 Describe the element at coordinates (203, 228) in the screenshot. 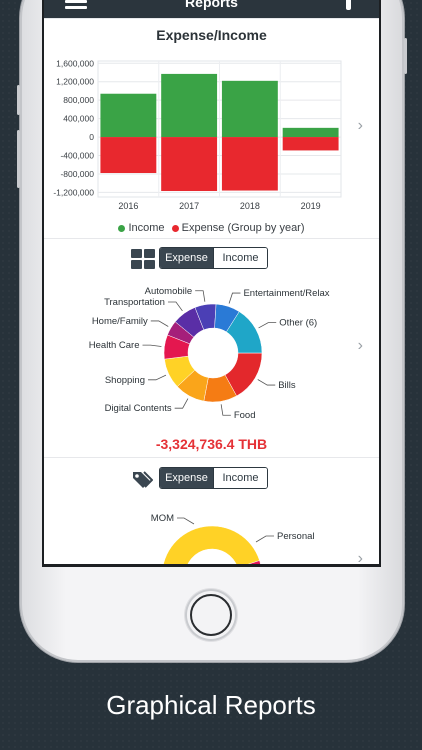

I see `legend-expense: Expense` at that location.